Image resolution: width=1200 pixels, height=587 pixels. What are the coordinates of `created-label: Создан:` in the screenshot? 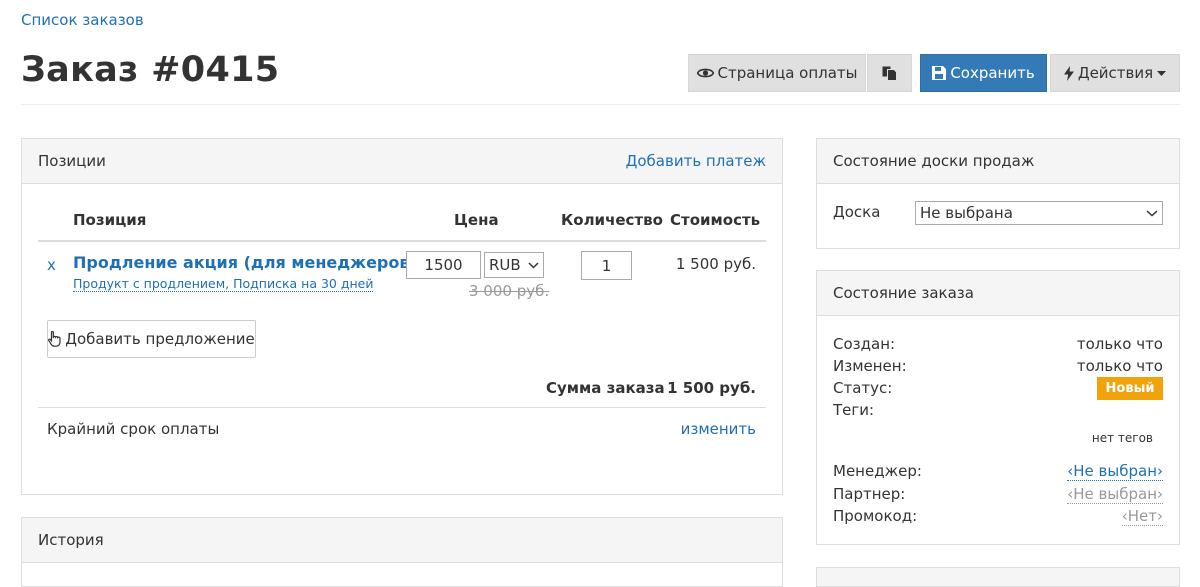 It's located at (864, 344).